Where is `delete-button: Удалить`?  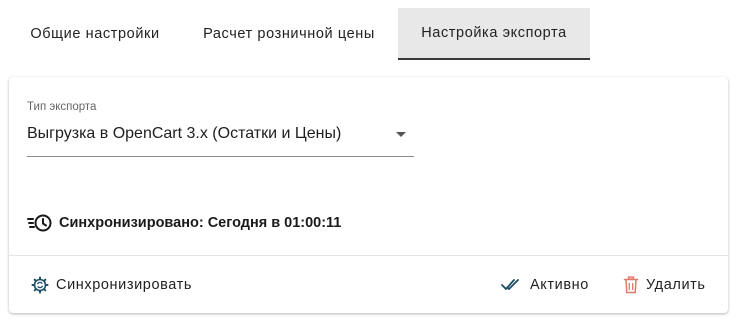 delete-button: Удалить is located at coordinates (664, 285).